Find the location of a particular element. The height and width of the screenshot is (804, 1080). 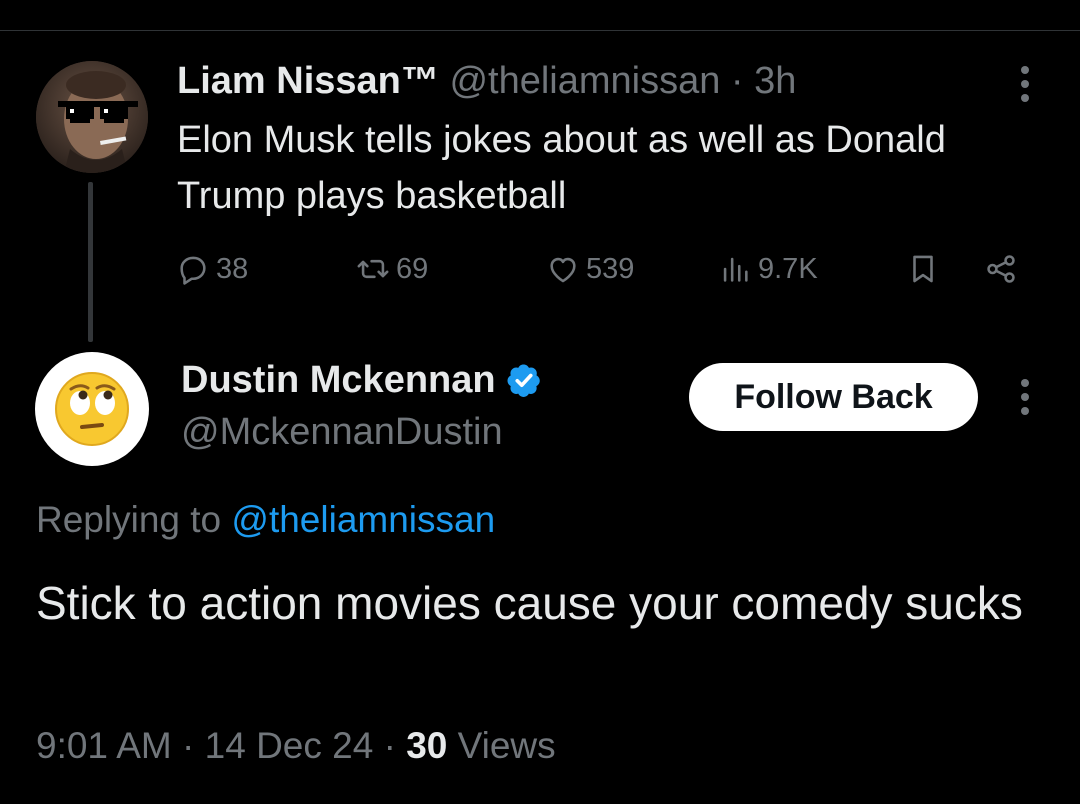

repost-button: 69 is located at coordinates (392, 269).